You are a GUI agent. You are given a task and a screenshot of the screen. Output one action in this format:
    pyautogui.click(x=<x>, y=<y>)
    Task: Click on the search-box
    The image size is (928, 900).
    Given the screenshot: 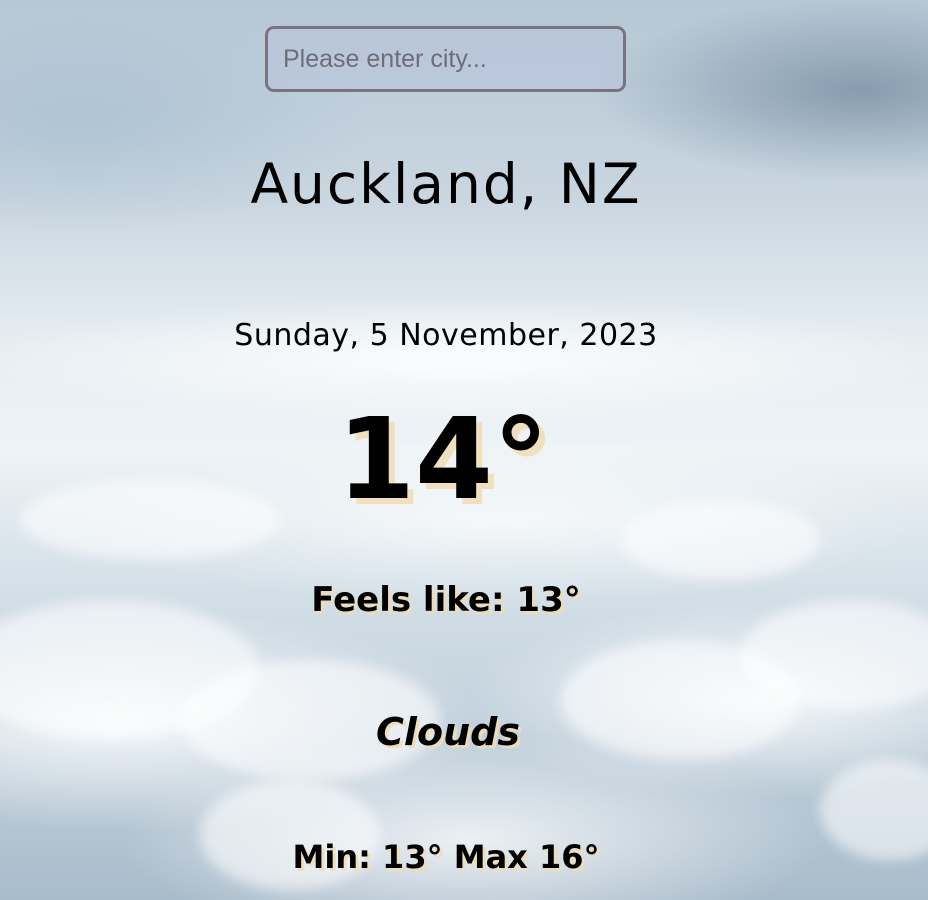 What is the action you would take?
    pyautogui.click(x=445, y=59)
    